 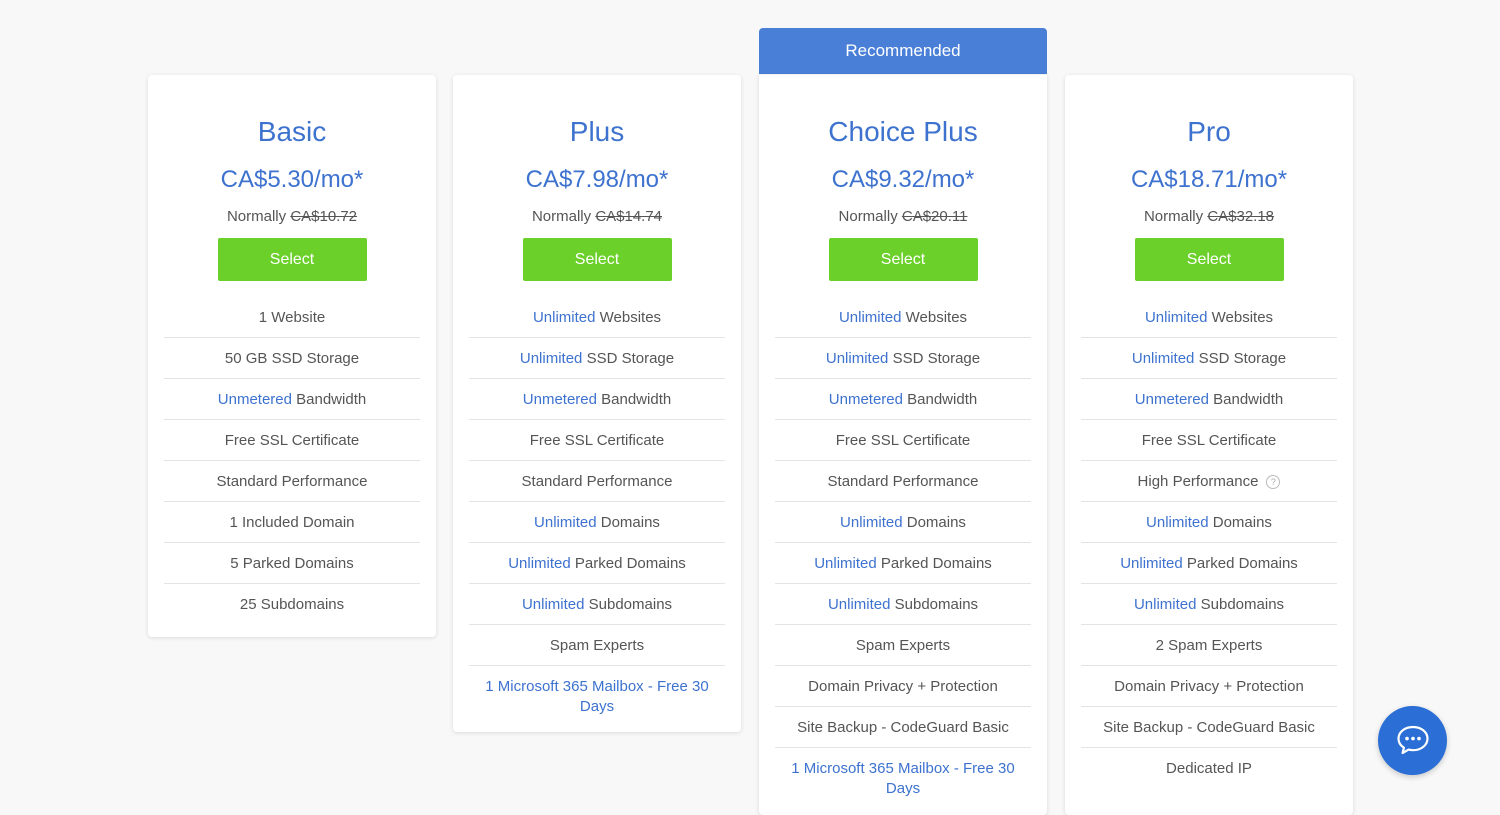 What do you see at coordinates (1273, 482) in the screenshot?
I see `question-circle-icon: ?` at bounding box center [1273, 482].